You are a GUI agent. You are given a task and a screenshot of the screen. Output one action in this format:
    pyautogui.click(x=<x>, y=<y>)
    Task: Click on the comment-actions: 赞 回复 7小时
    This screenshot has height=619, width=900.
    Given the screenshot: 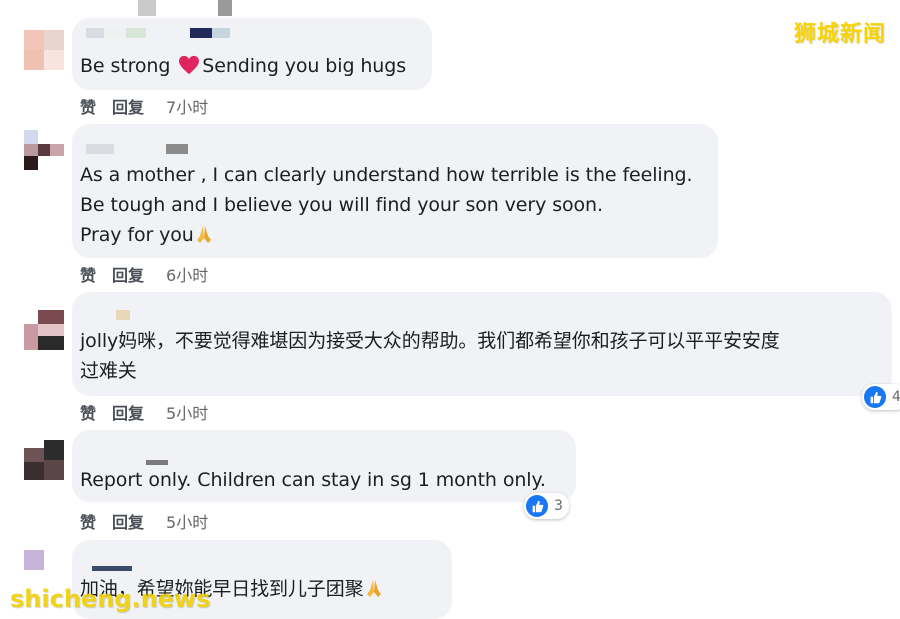 What is the action you would take?
    pyautogui.click(x=144, y=106)
    